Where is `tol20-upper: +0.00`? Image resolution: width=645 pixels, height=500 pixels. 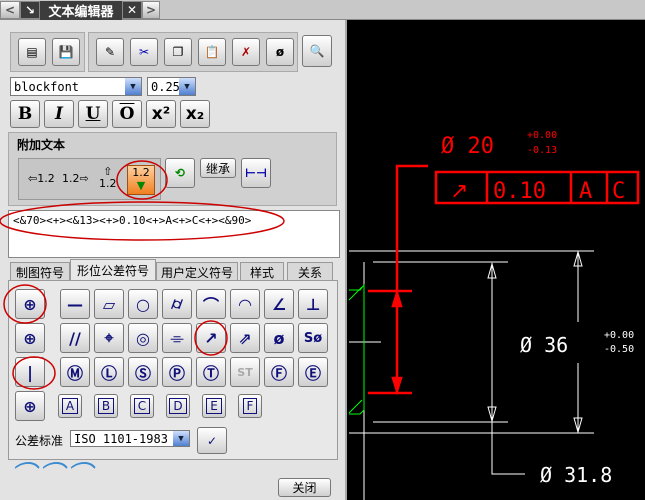
tol20-upper: +0.00 is located at coordinates (542, 135).